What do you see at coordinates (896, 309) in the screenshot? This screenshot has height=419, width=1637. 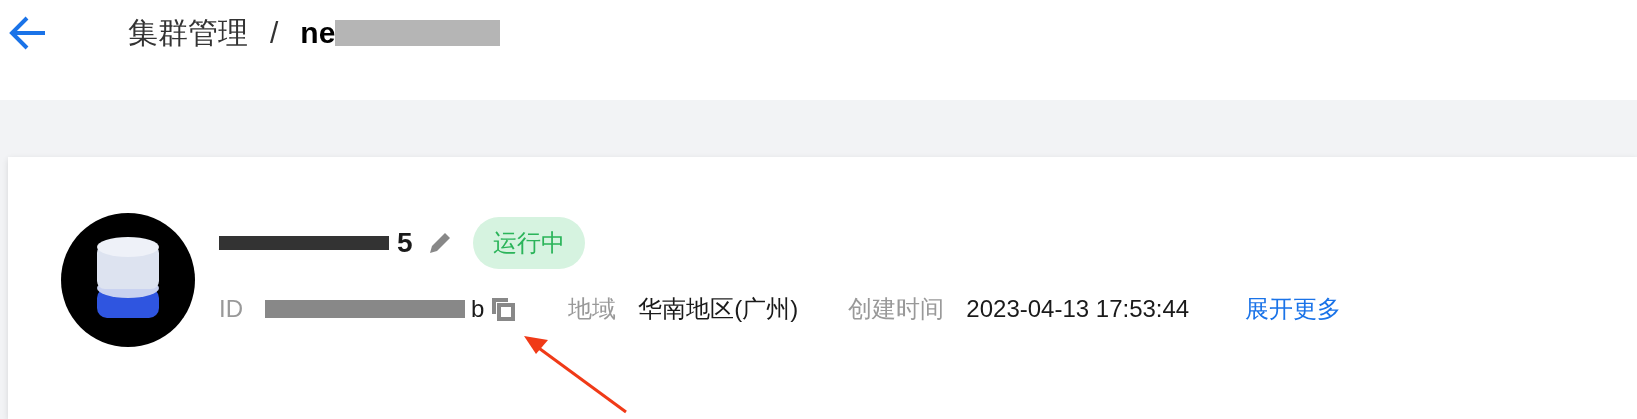 I see `field-label: 创建时间` at bounding box center [896, 309].